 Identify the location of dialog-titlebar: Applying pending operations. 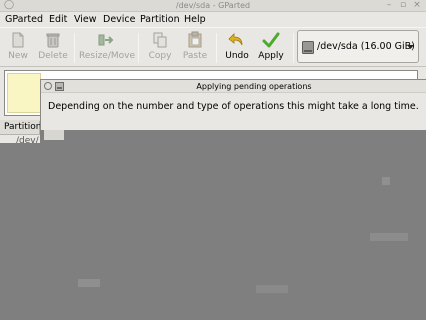
(233, 86).